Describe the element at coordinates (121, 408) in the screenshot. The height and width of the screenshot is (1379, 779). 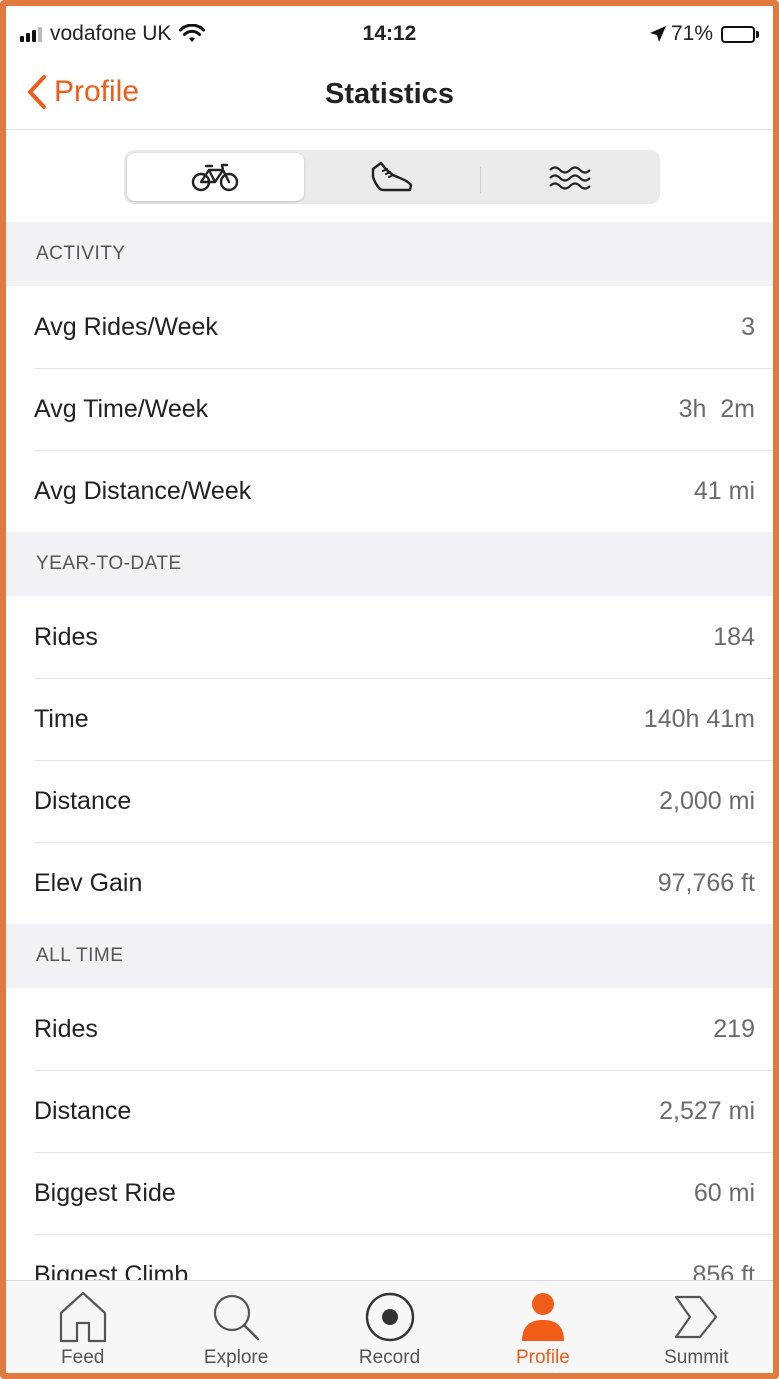
I see `stat-label: Avg Time/Week` at that location.